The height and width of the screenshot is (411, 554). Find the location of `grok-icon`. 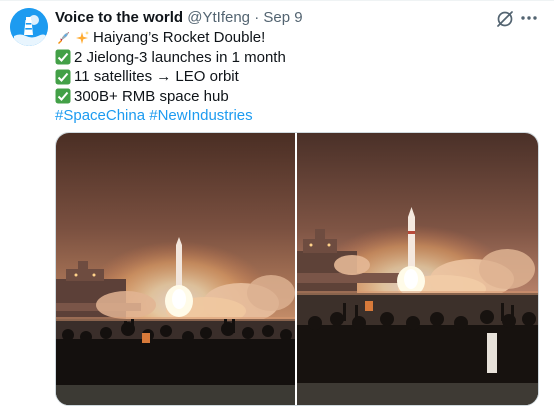

grok-icon is located at coordinates (505, 19).